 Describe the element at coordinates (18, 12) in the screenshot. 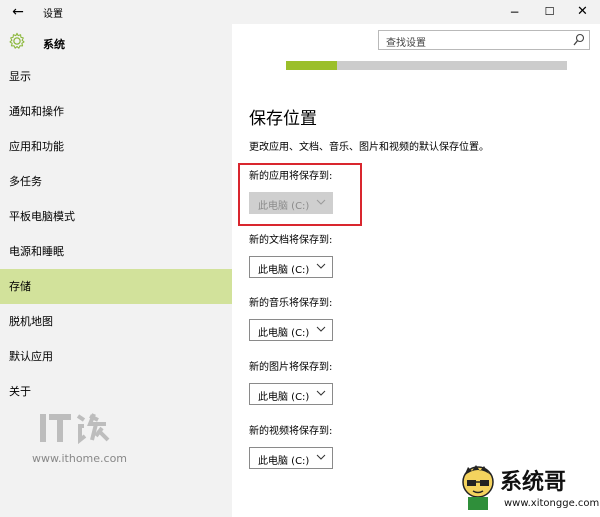

I see `back-arrow-icon: ←` at that location.